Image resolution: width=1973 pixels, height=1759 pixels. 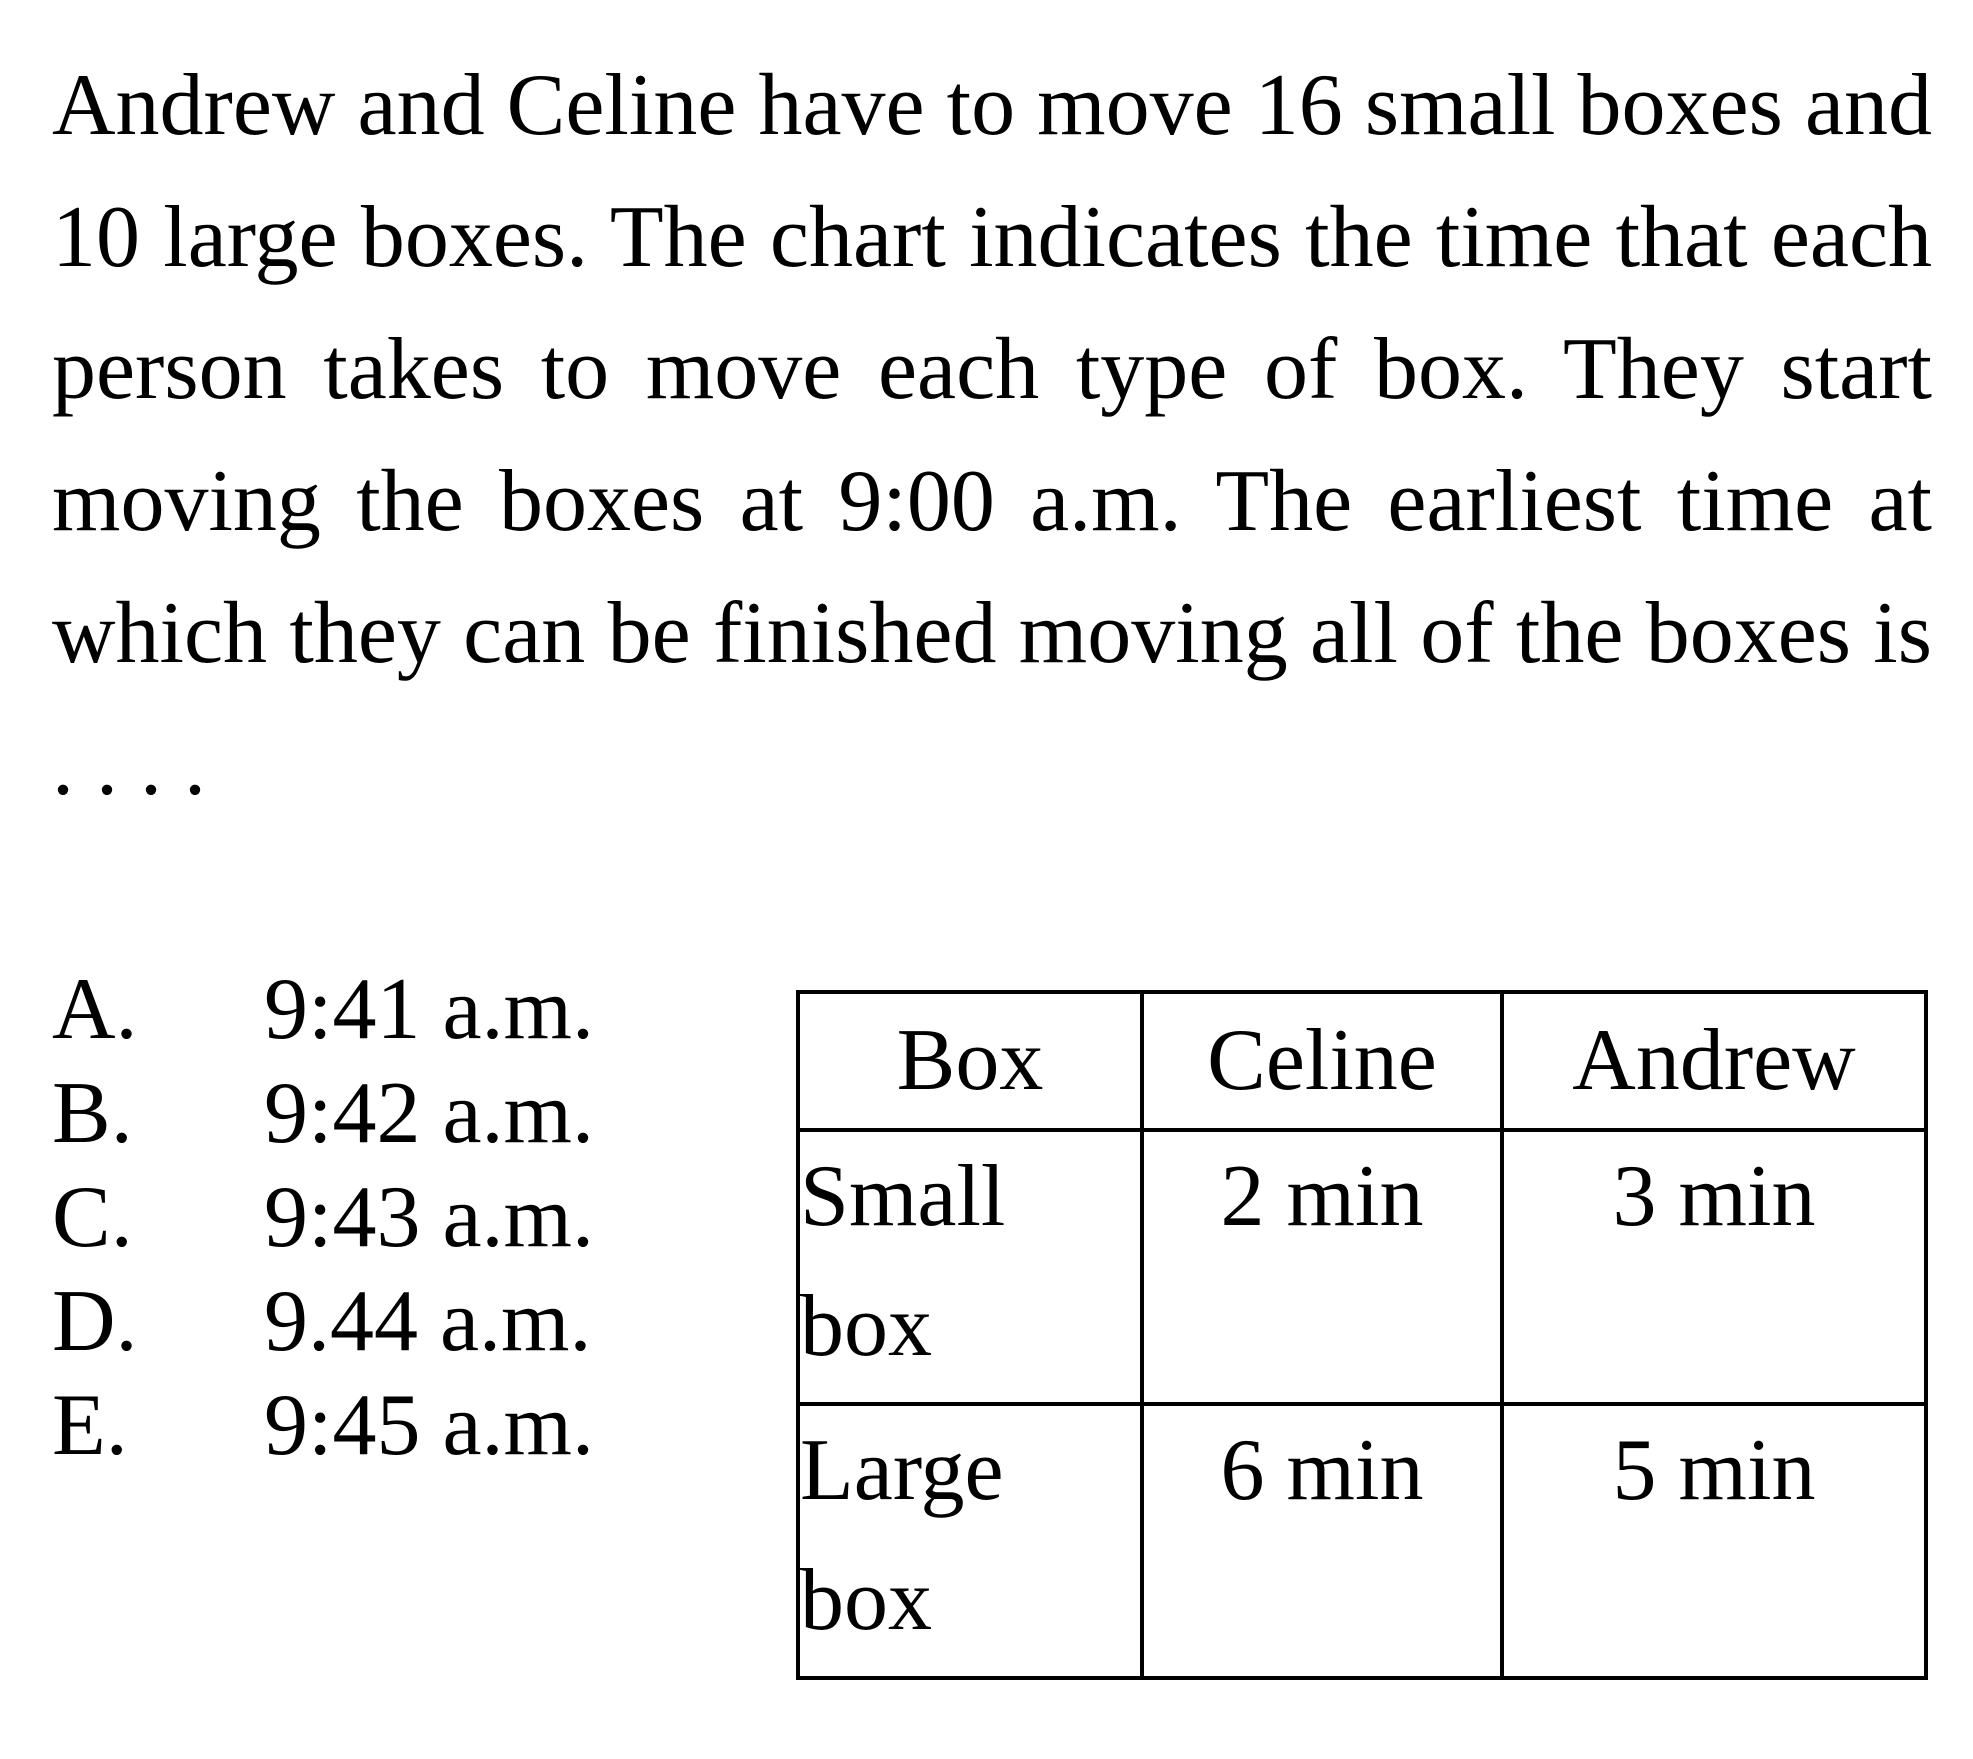 I want to click on row-label-line: Large, so click(x=902, y=1470).